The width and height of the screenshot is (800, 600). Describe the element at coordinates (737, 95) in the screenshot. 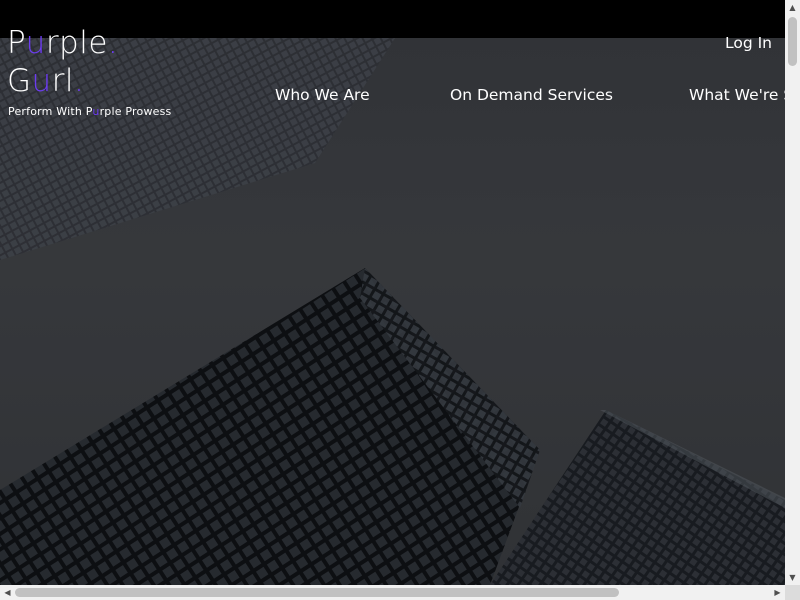

I see `nav-item-what-were: What We're S` at that location.